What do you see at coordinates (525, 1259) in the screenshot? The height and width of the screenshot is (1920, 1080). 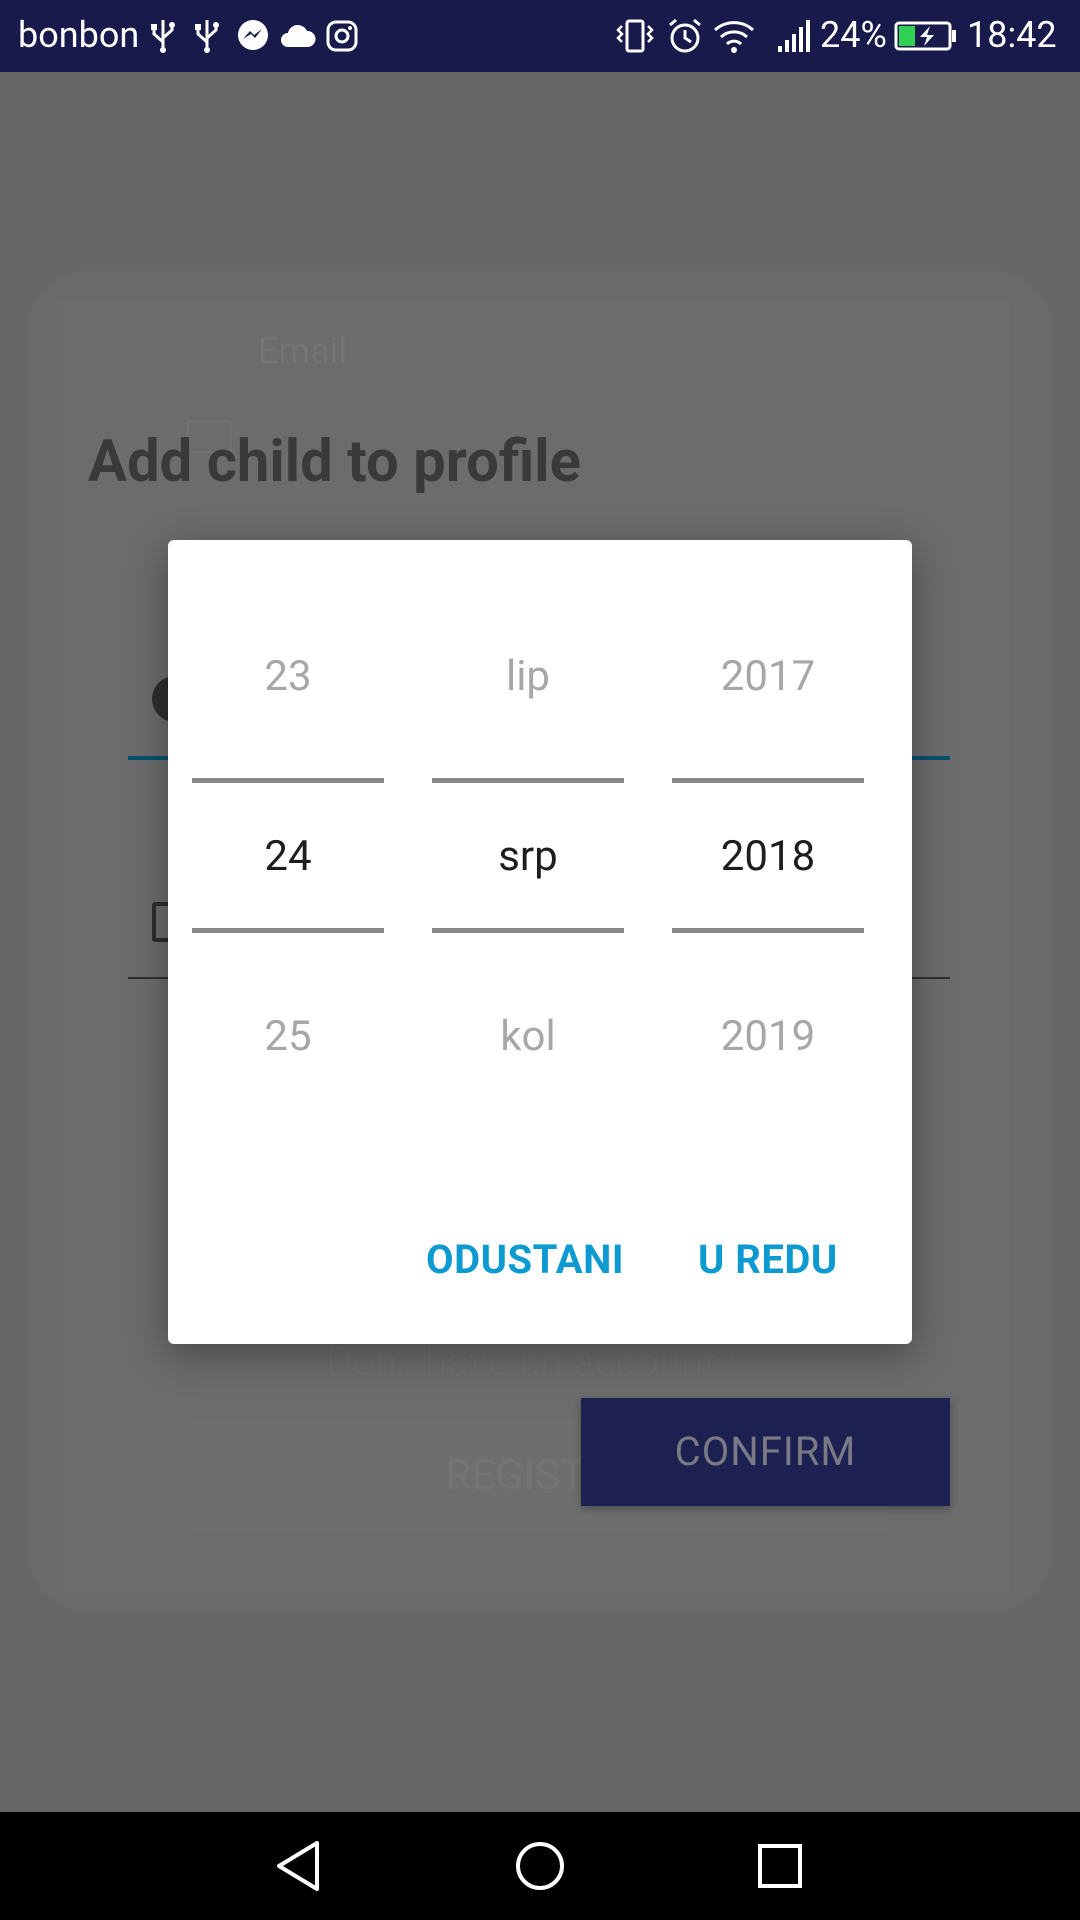 I see `cancel-button: ODUSTANI` at bounding box center [525, 1259].